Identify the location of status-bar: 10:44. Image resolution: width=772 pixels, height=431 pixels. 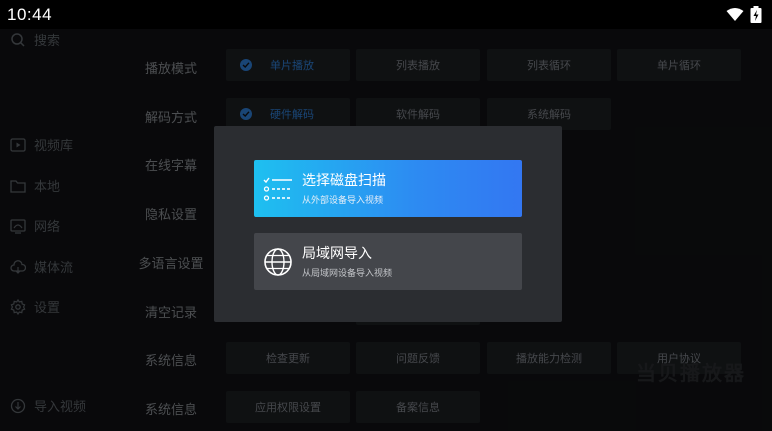
(386, 14).